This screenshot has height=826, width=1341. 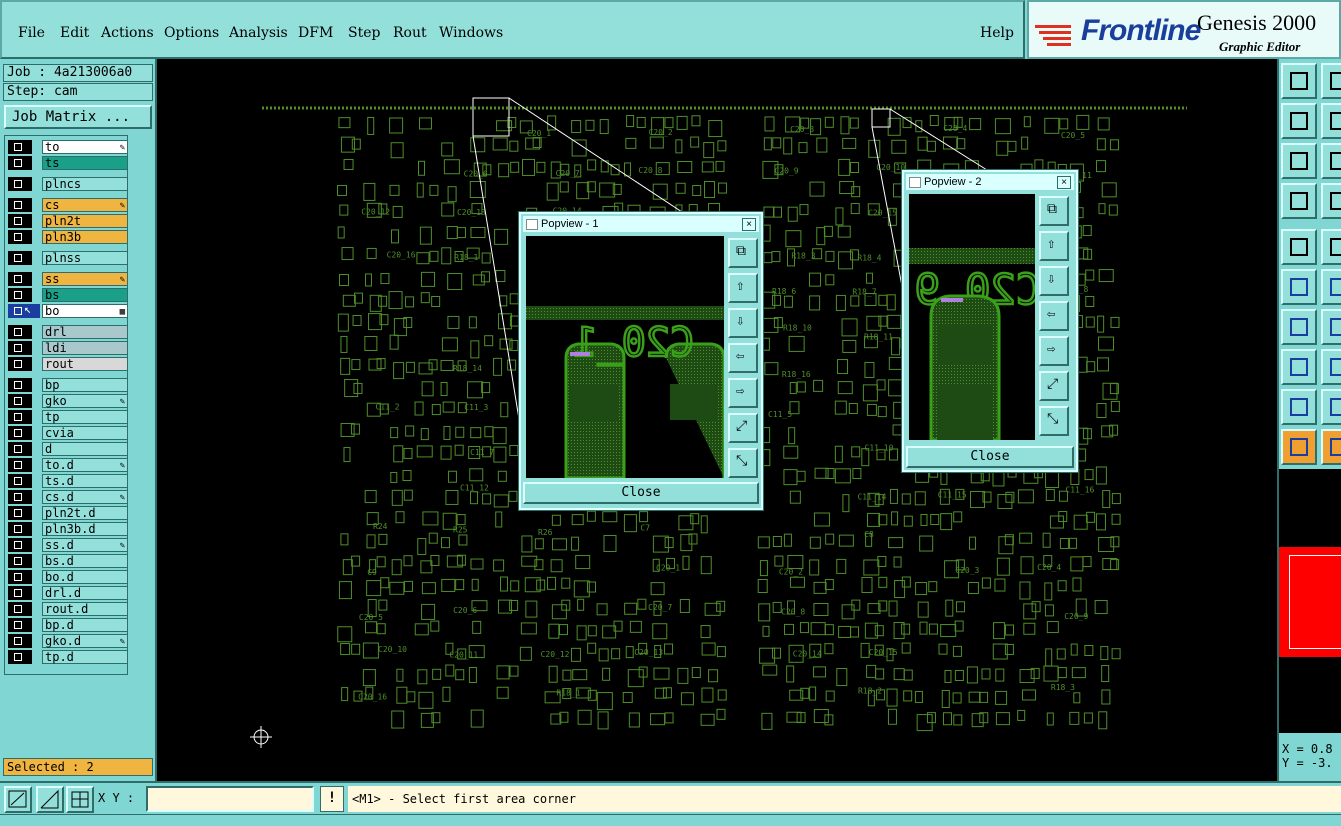 I want to click on layer-row: cs ✎, so click(x=68, y=205).